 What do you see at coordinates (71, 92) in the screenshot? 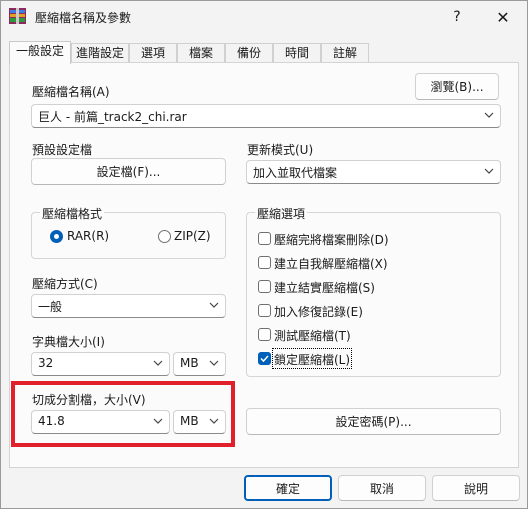
I see `archive-name-label: 壓縮檔名稱(A)` at bounding box center [71, 92].